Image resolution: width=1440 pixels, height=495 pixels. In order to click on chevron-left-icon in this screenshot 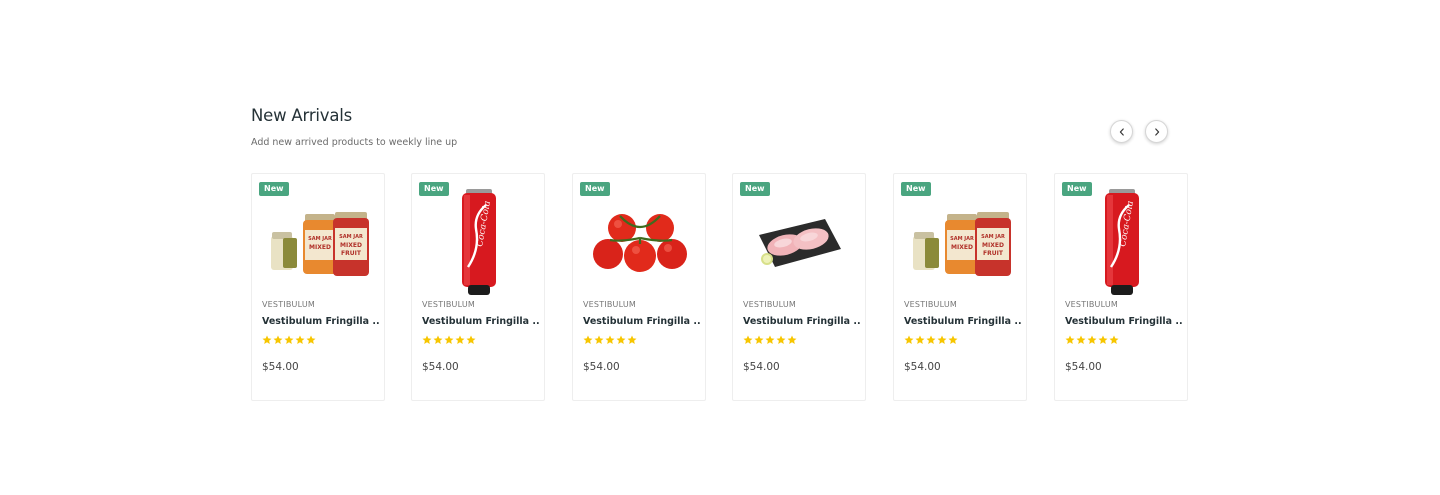, I will do `click(1121, 131)`.